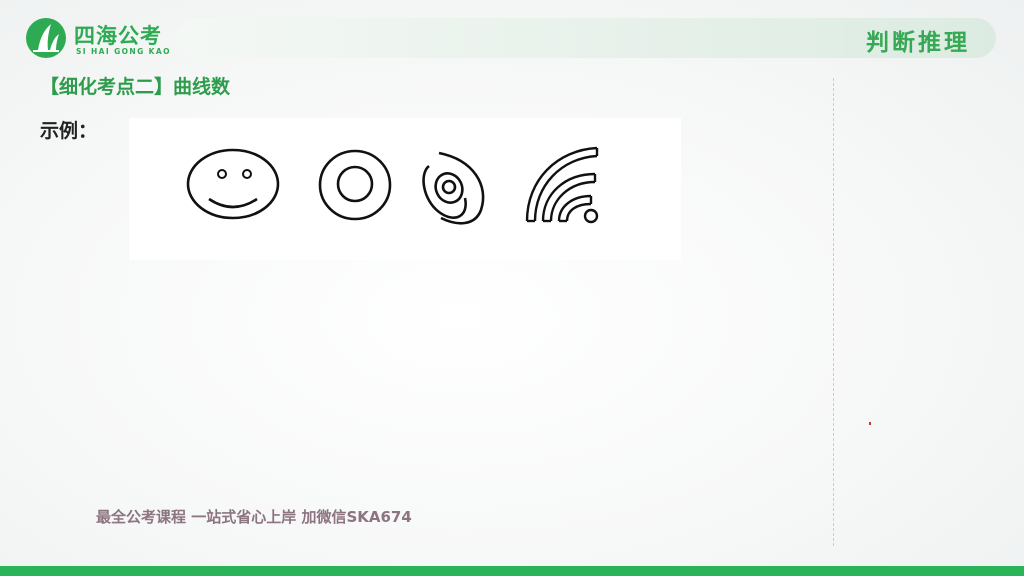 The width and height of the screenshot is (1024, 576). I want to click on section-title: 判断推理, so click(918, 43).